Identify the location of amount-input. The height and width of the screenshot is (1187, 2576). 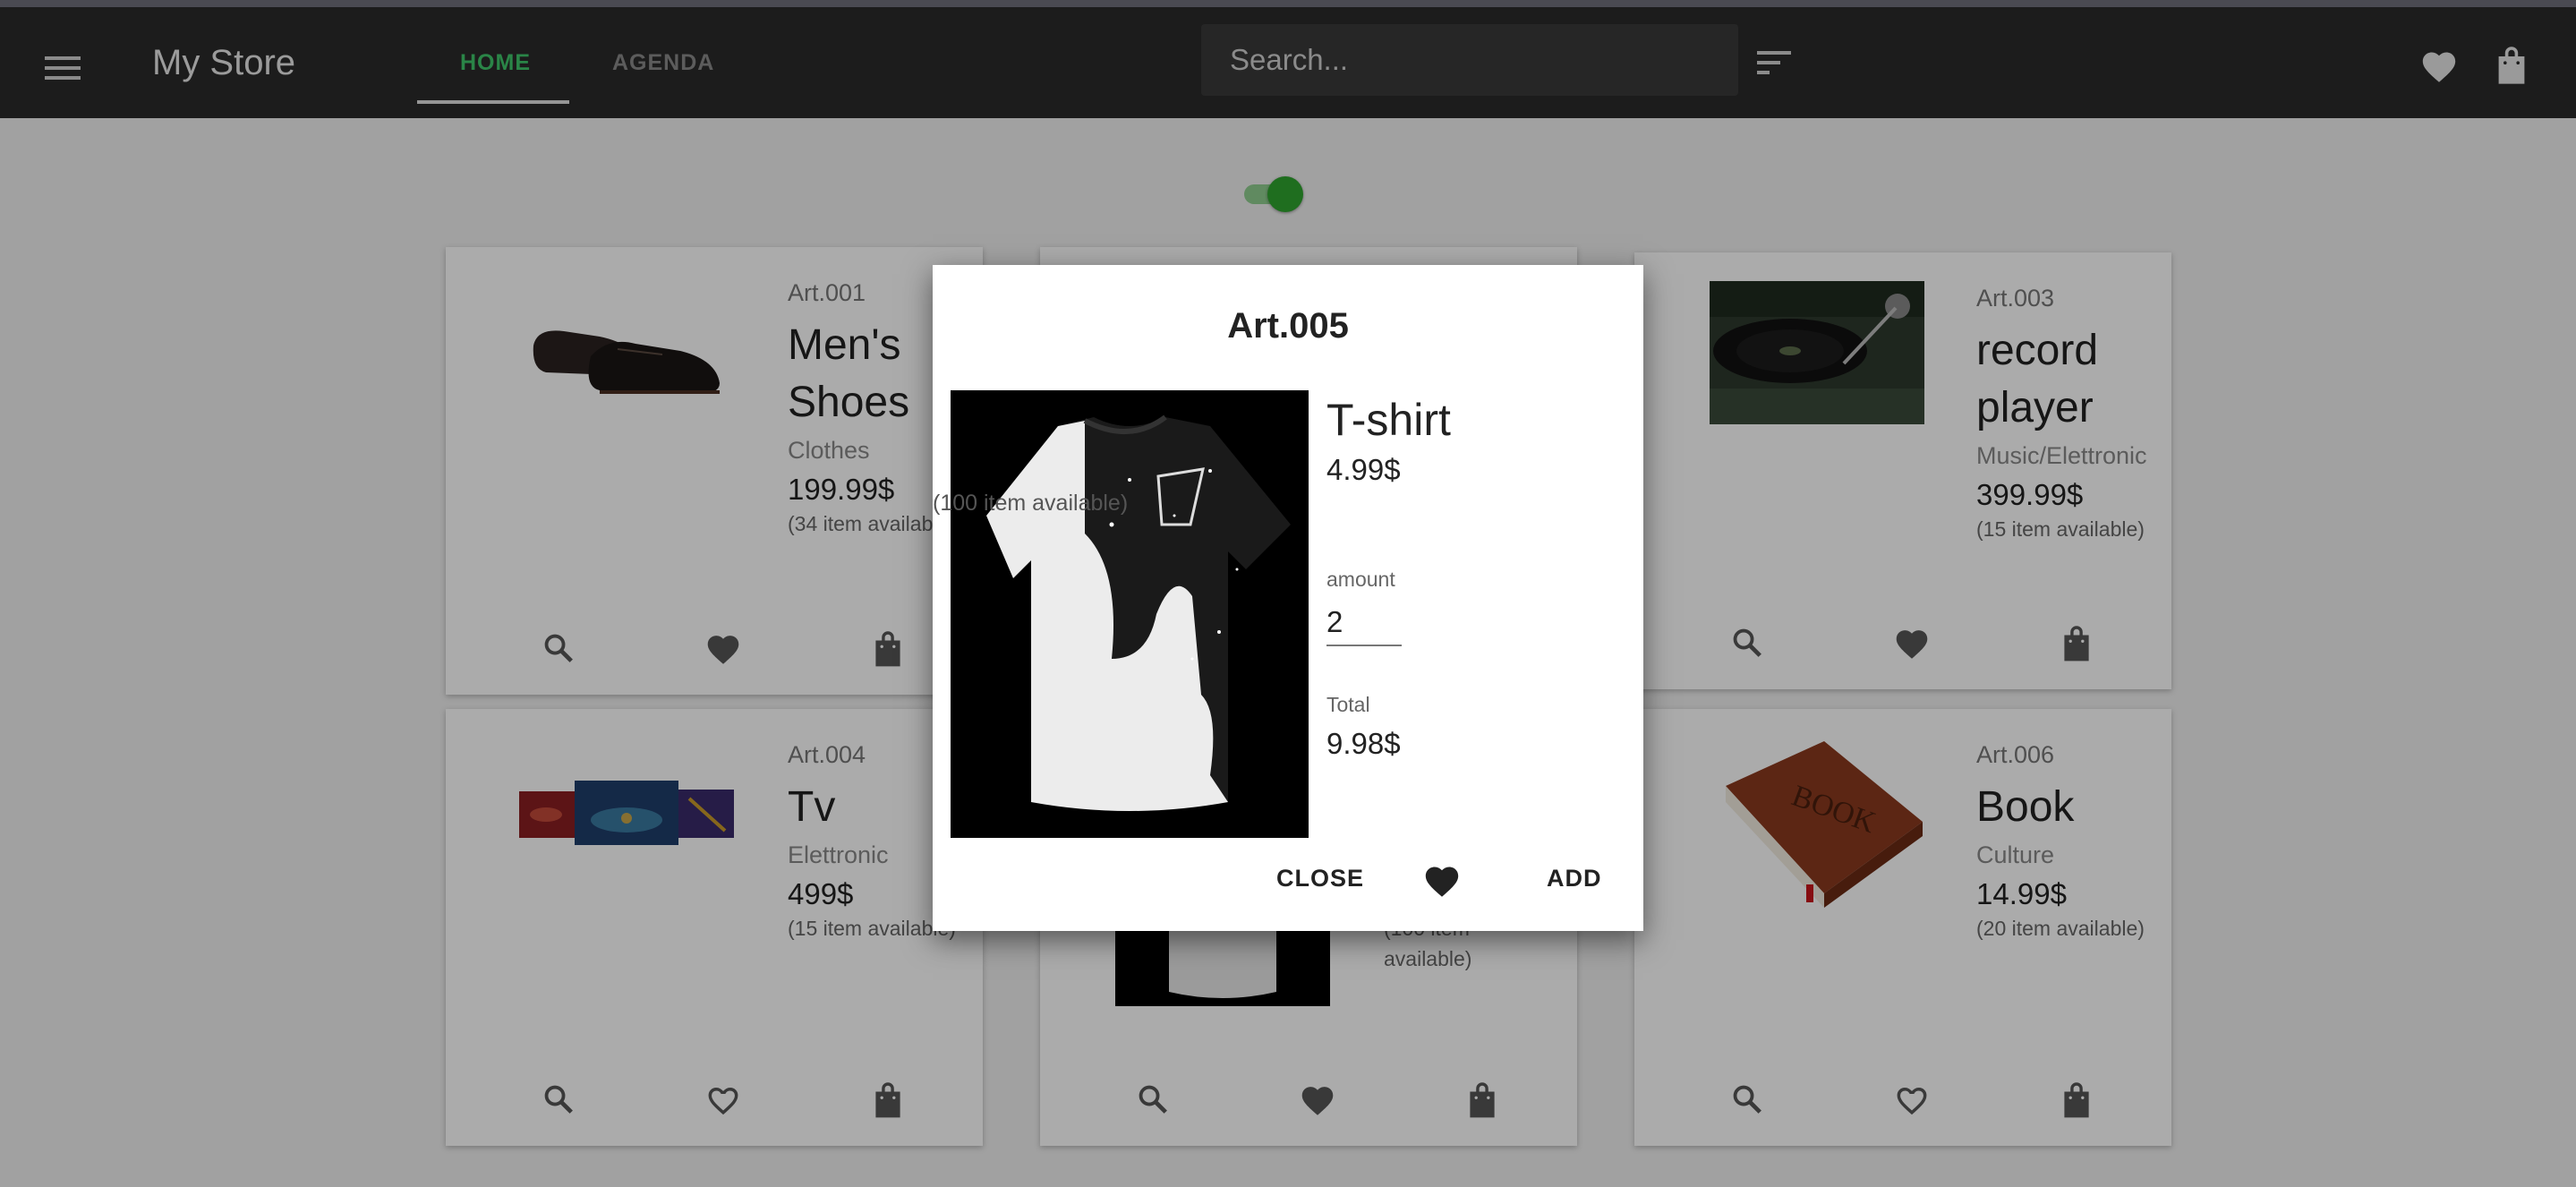
(1364, 622).